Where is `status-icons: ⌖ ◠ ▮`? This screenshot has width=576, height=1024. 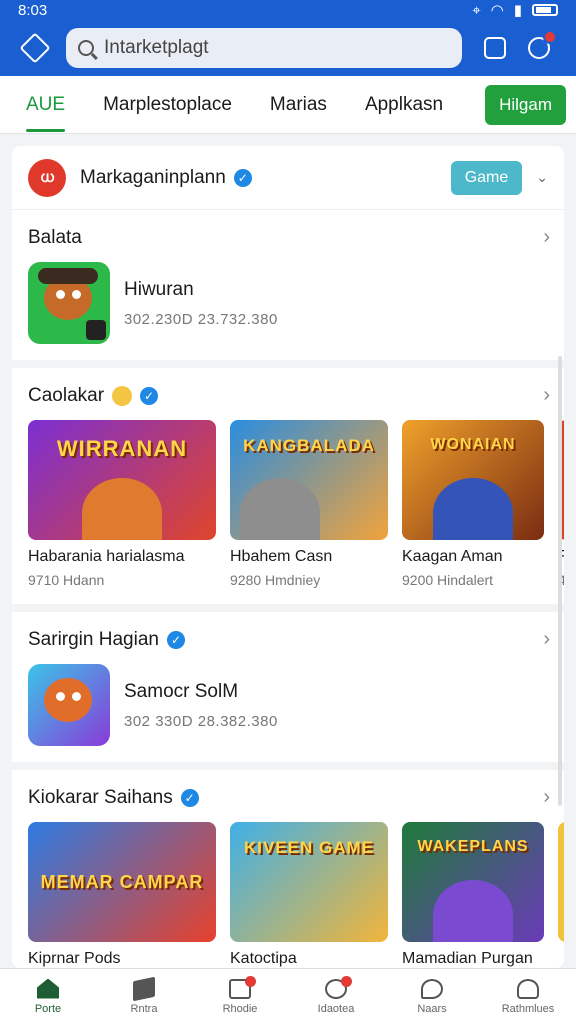 status-icons: ⌖ ◠ ▮ is located at coordinates (515, 10).